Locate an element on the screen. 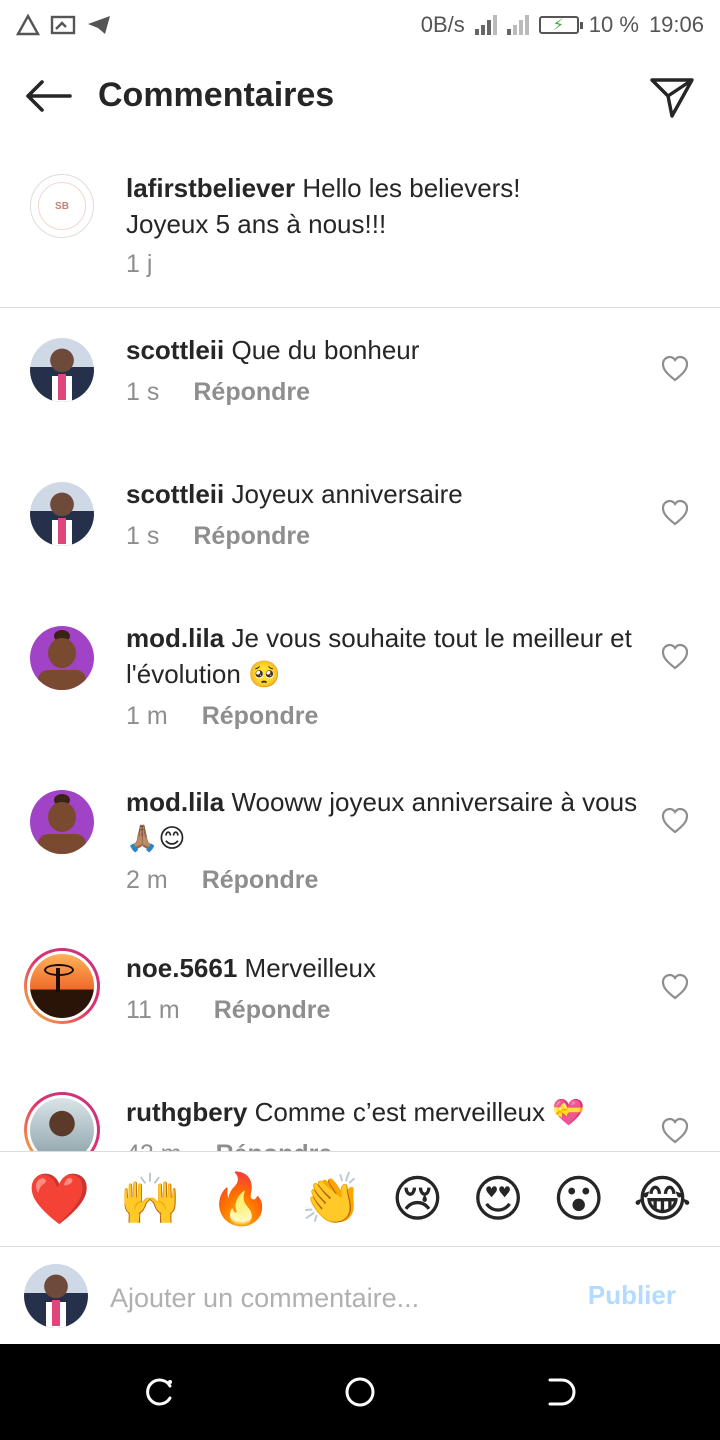 The width and height of the screenshot is (720, 1440). screen-cast-icon is located at coordinates (63, 25).